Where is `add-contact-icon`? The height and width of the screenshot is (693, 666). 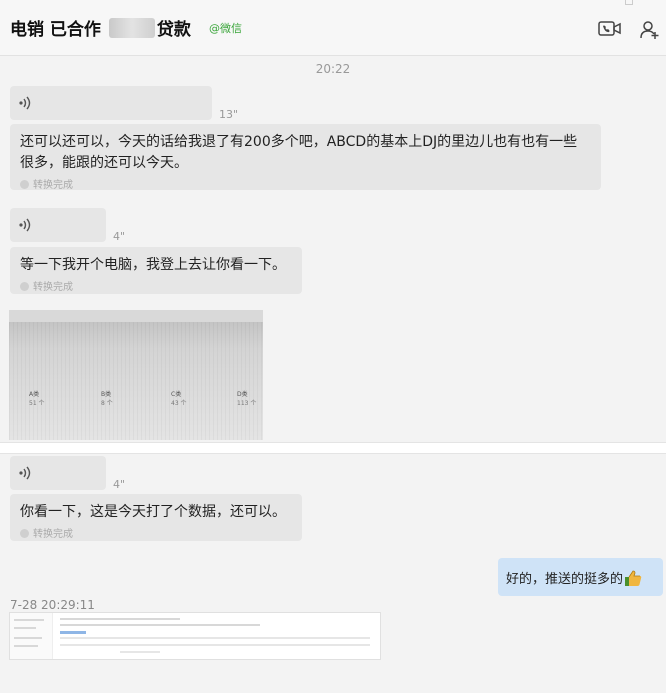 add-contact-icon is located at coordinates (650, 30).